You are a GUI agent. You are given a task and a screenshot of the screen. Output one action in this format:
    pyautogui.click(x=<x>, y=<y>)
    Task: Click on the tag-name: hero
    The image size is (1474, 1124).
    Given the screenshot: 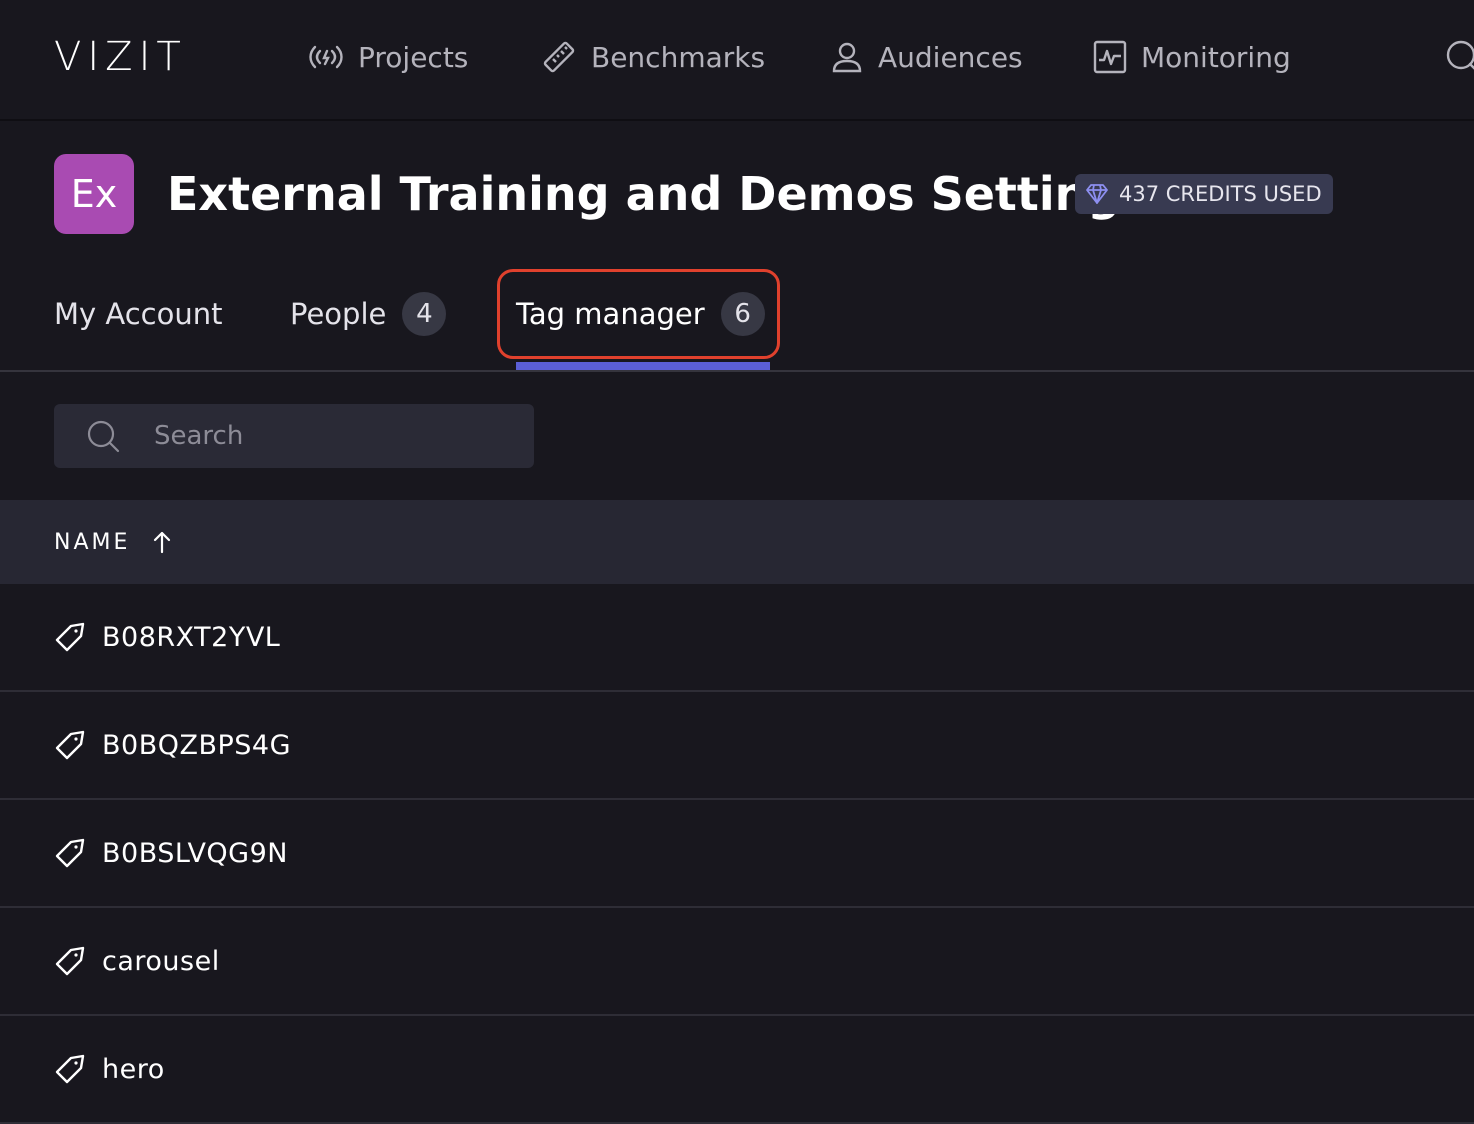 What is the action you would take?
    pyautogui.click(x=133, y=1069)
    